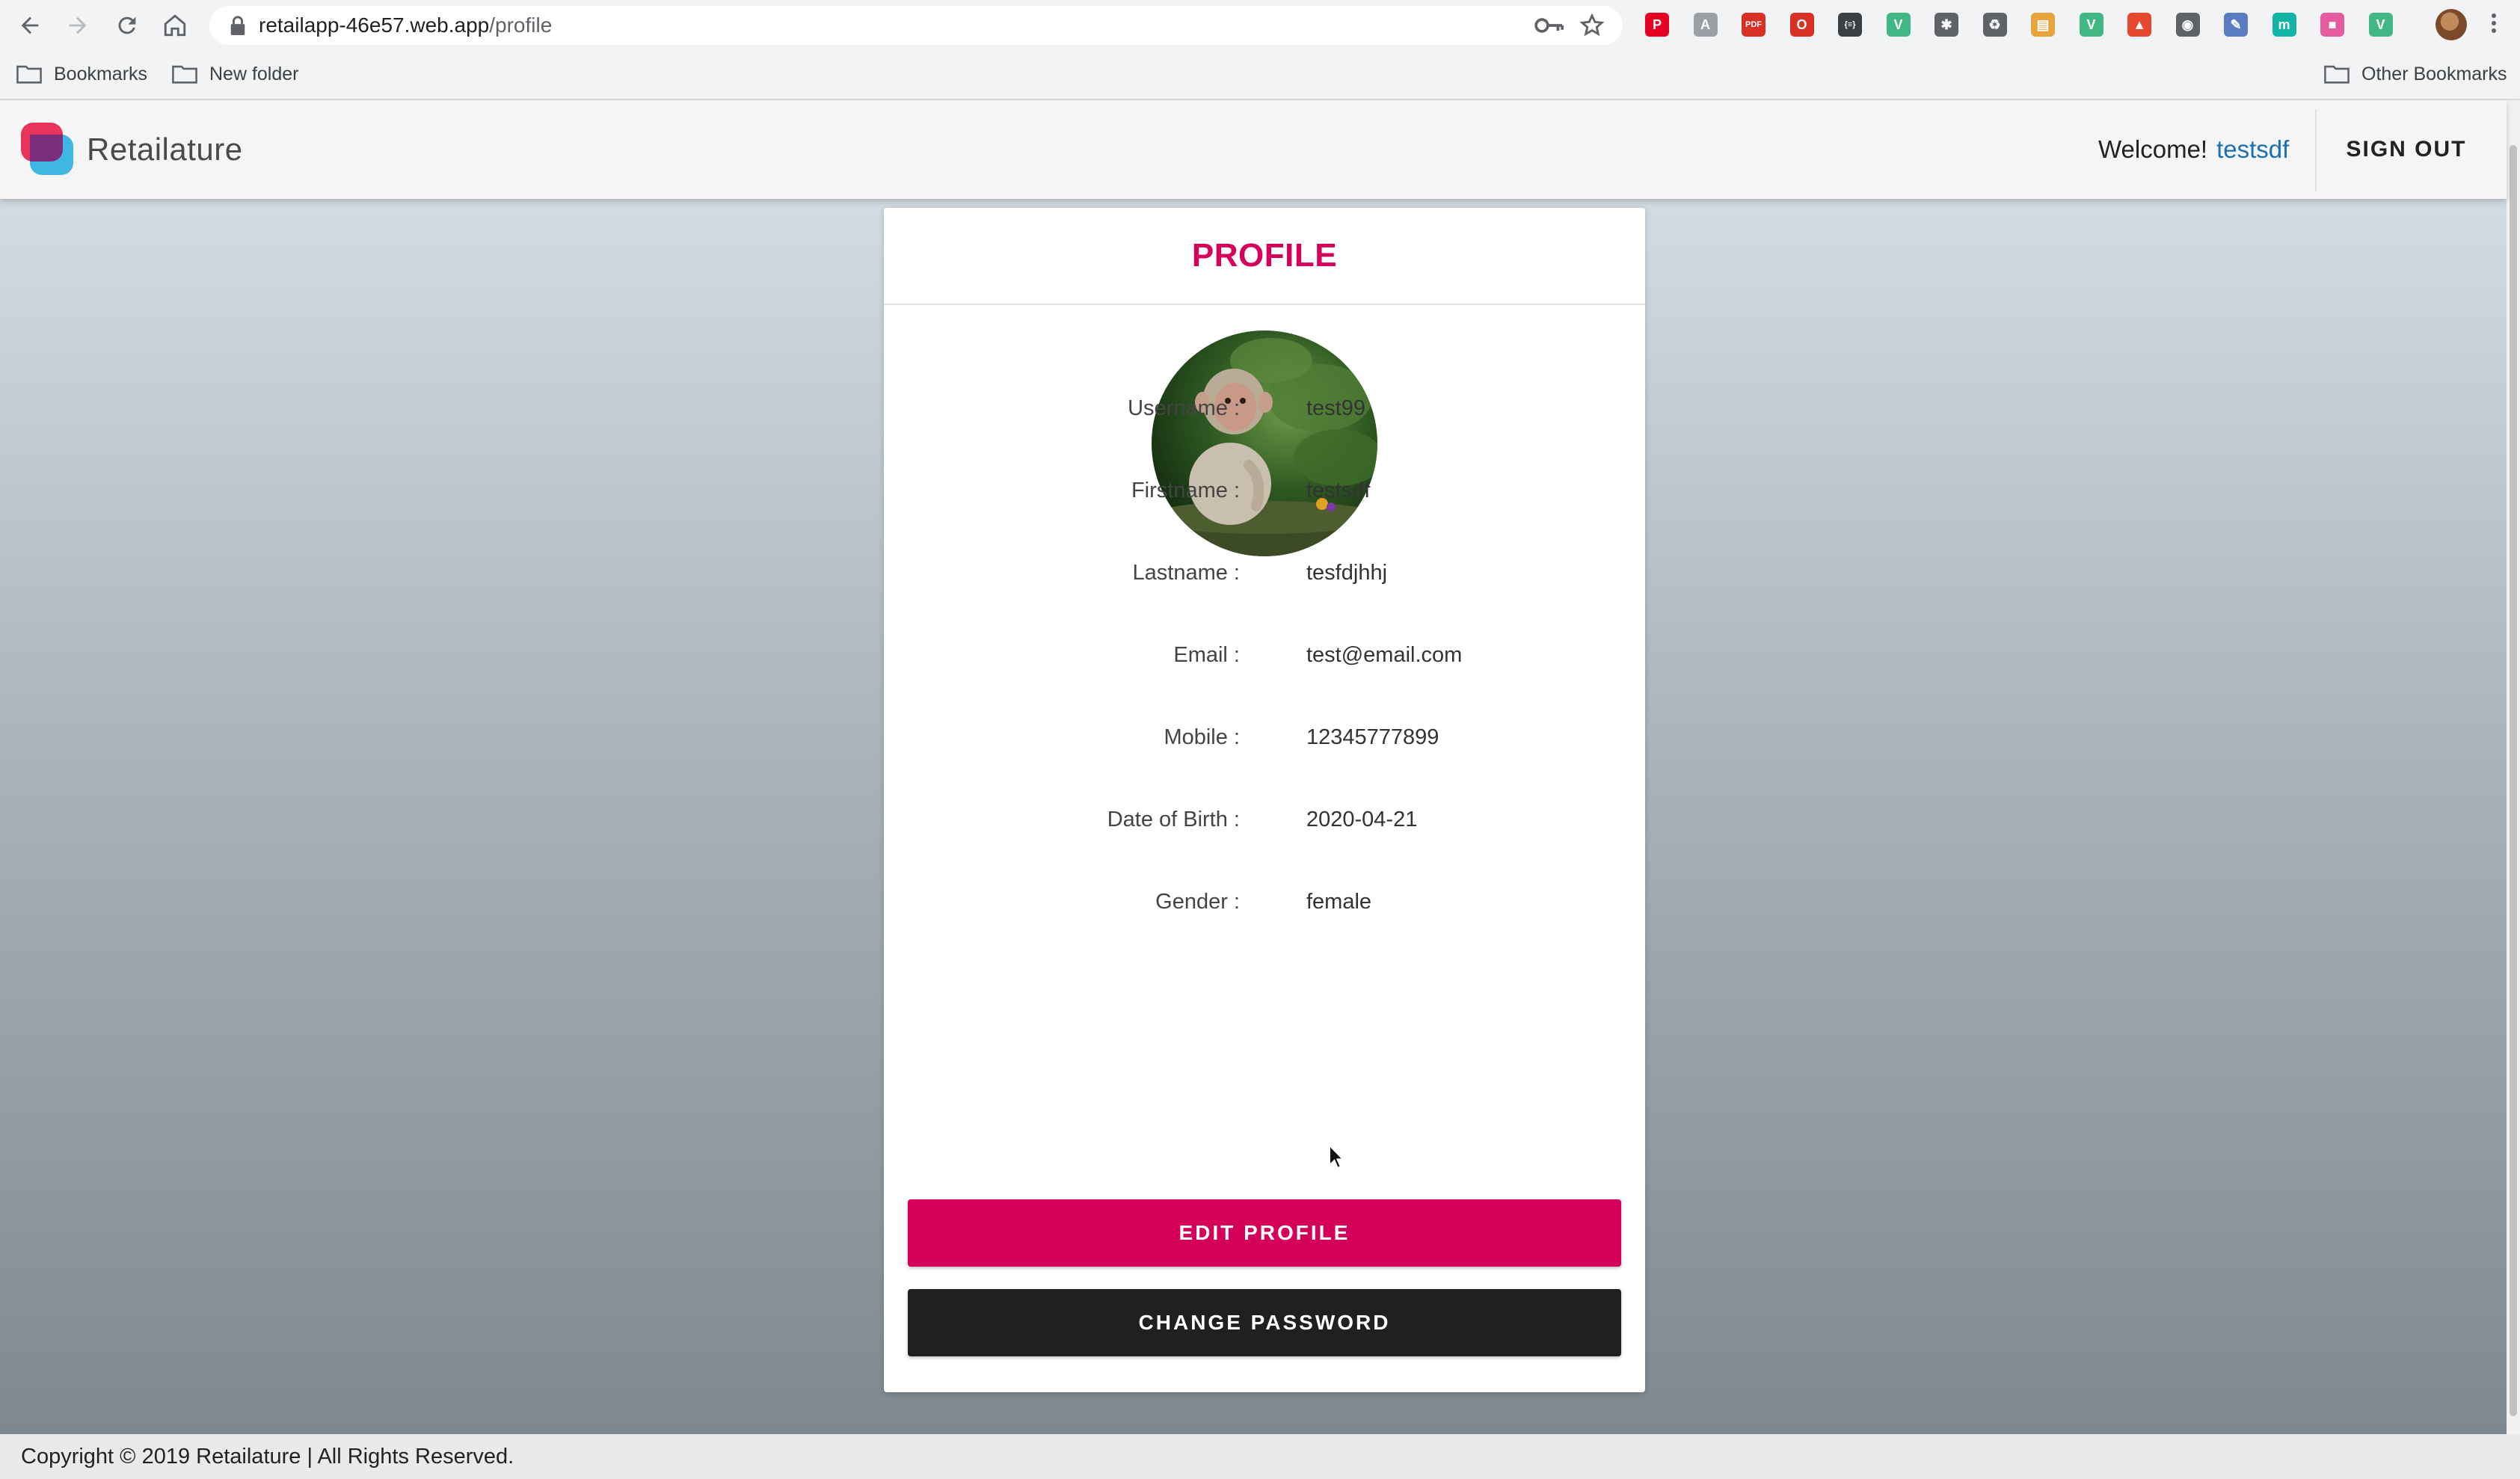 The image size is (2520, 1479). I want to click on other-bookmarks-folder: Other Bookmarks, so click(2415, 74).